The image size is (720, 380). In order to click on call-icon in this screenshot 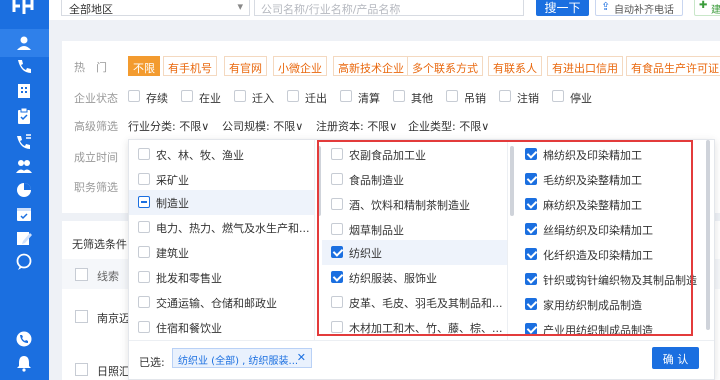, I will do `click(24, 142)`.